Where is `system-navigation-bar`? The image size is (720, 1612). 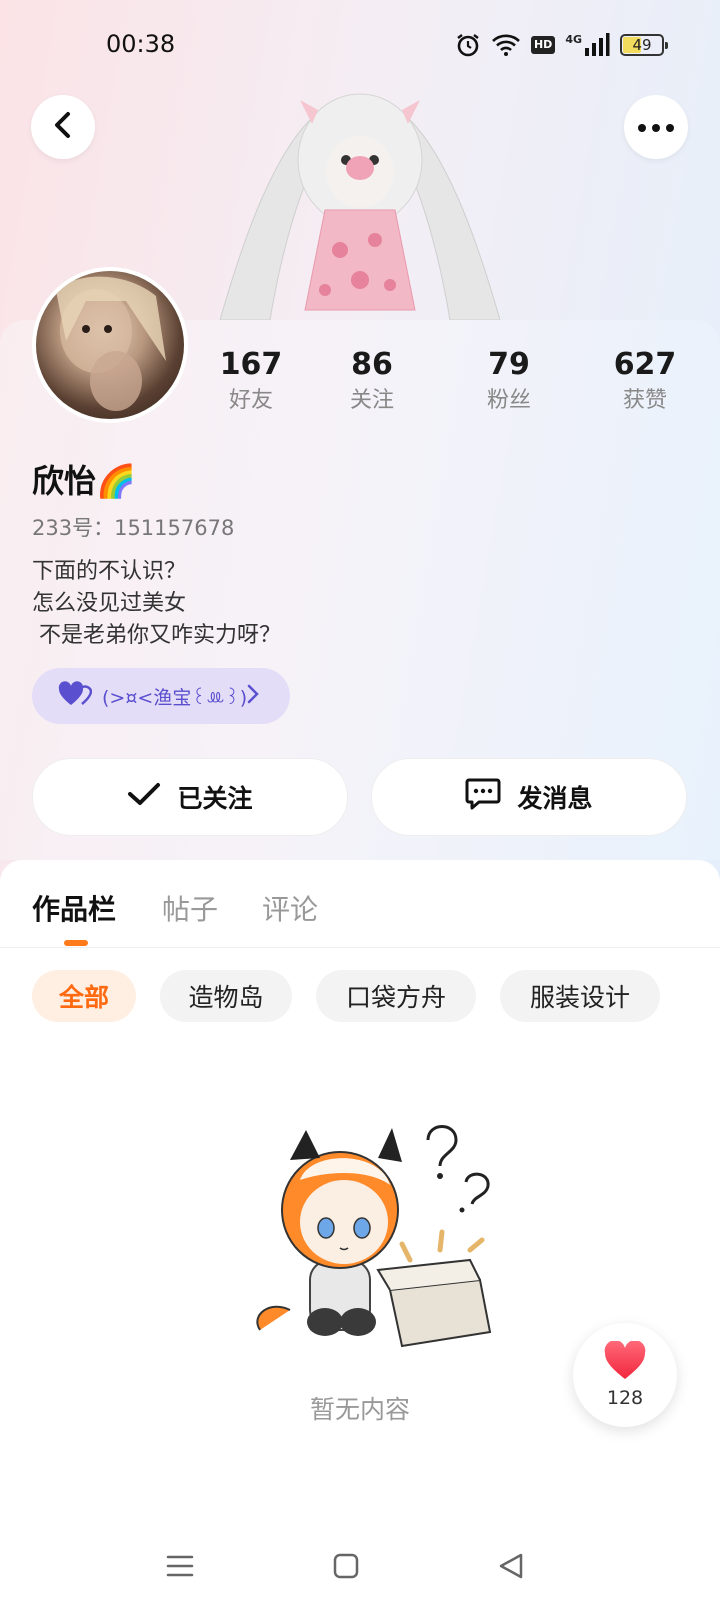
system-navigation-bar is located at coordinates (360, 1571).